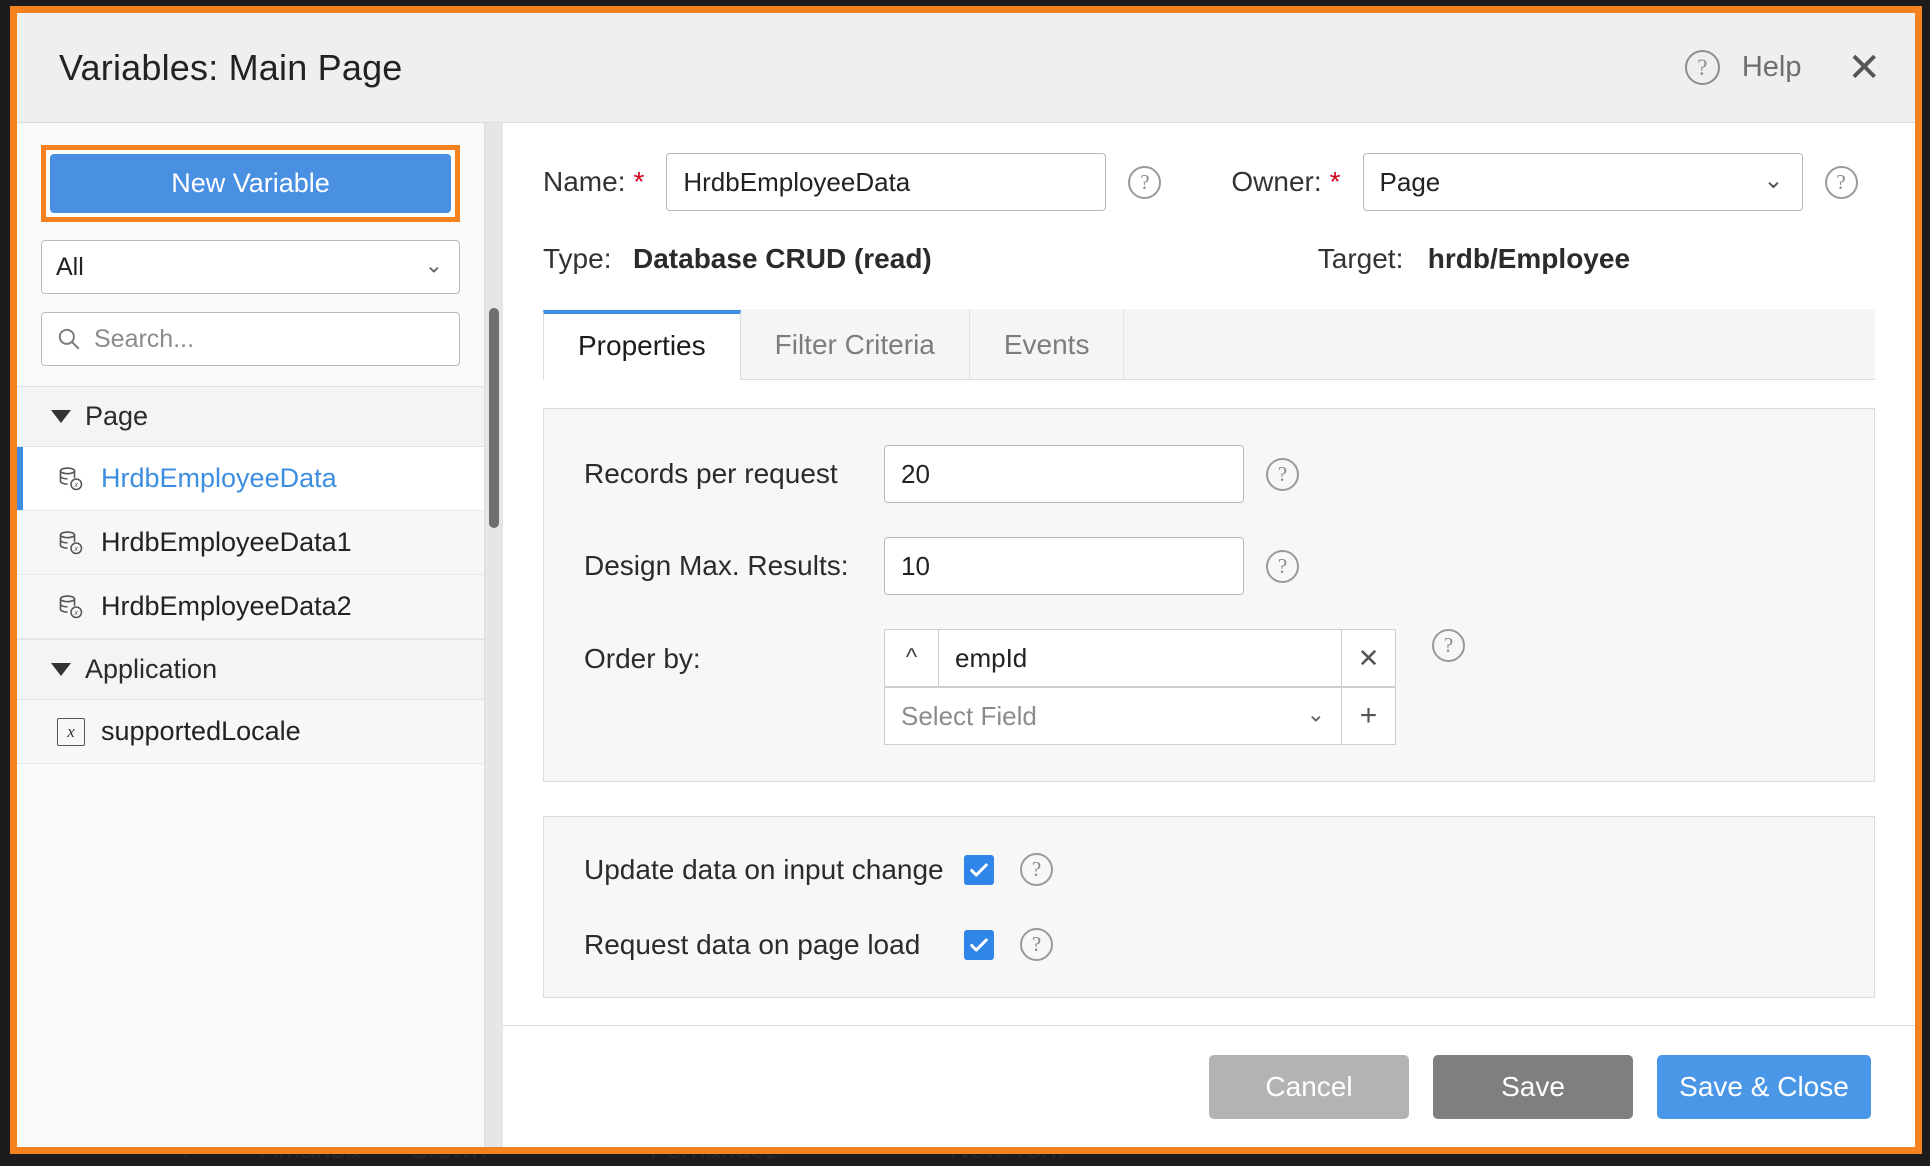  Describe the element at coordinates (1764, 1086) in the screenshot. I see `save-and-close-button: Save & Close` at that location.